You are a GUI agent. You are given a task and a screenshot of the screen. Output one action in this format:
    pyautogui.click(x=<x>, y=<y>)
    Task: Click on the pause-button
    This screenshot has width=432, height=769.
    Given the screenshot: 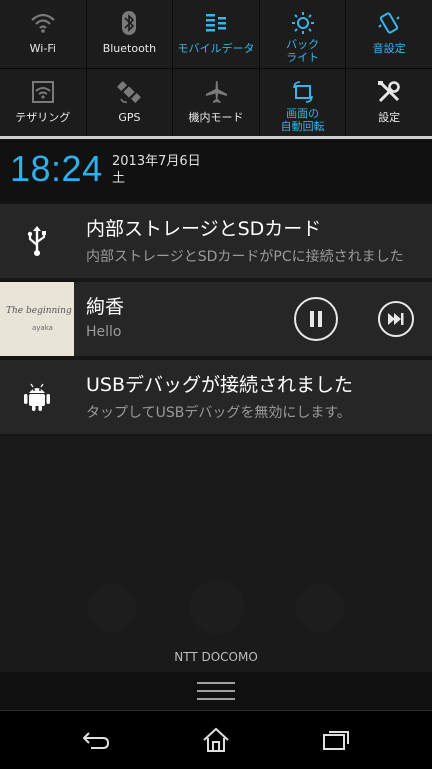 What is the action you would take?
    pyautogui.click(x=316, y=319)
    